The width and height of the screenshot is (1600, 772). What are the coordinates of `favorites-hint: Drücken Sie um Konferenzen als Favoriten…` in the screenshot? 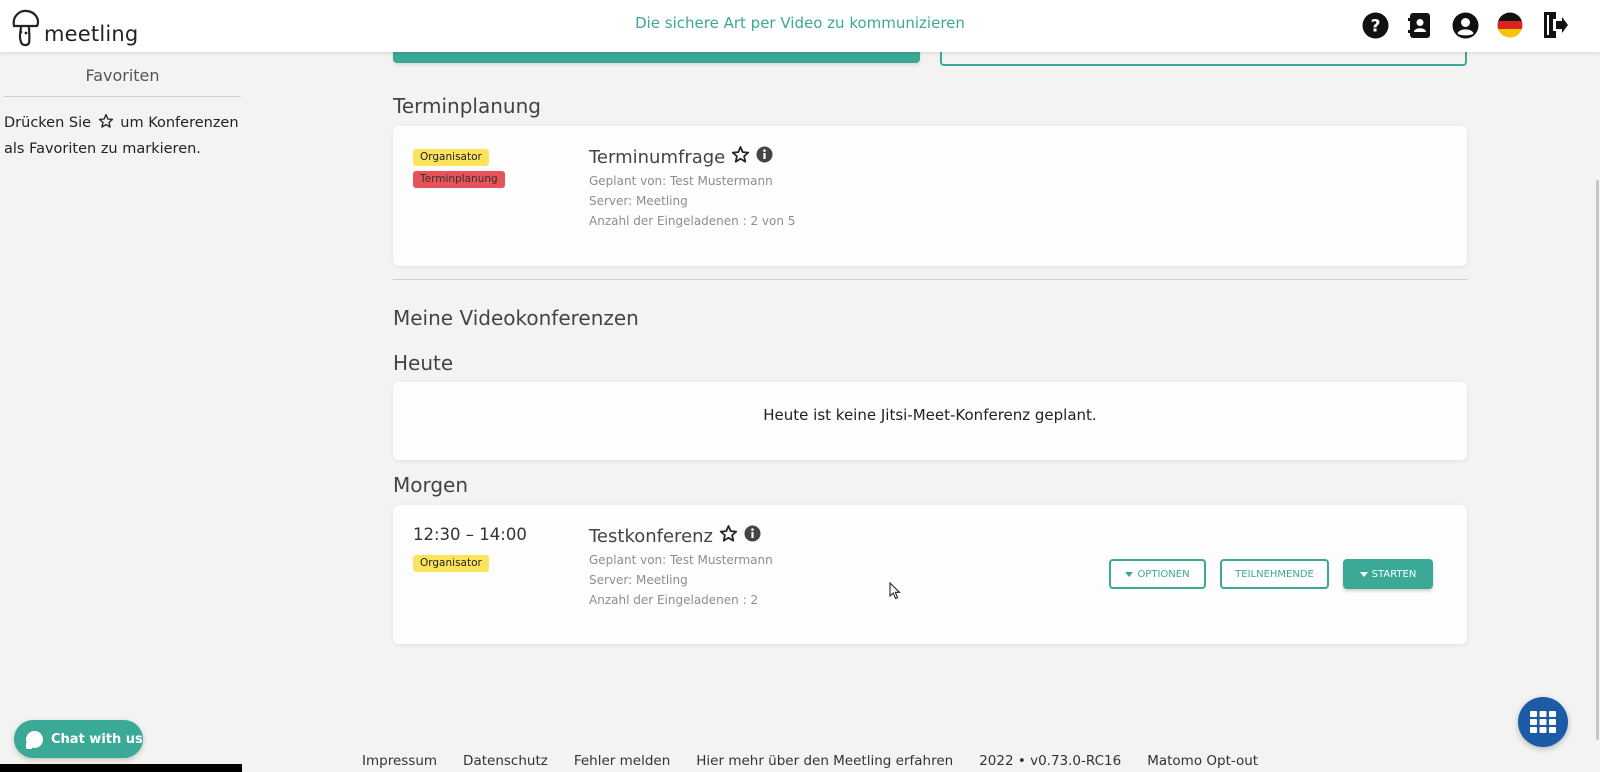 It's located at (122, 136).